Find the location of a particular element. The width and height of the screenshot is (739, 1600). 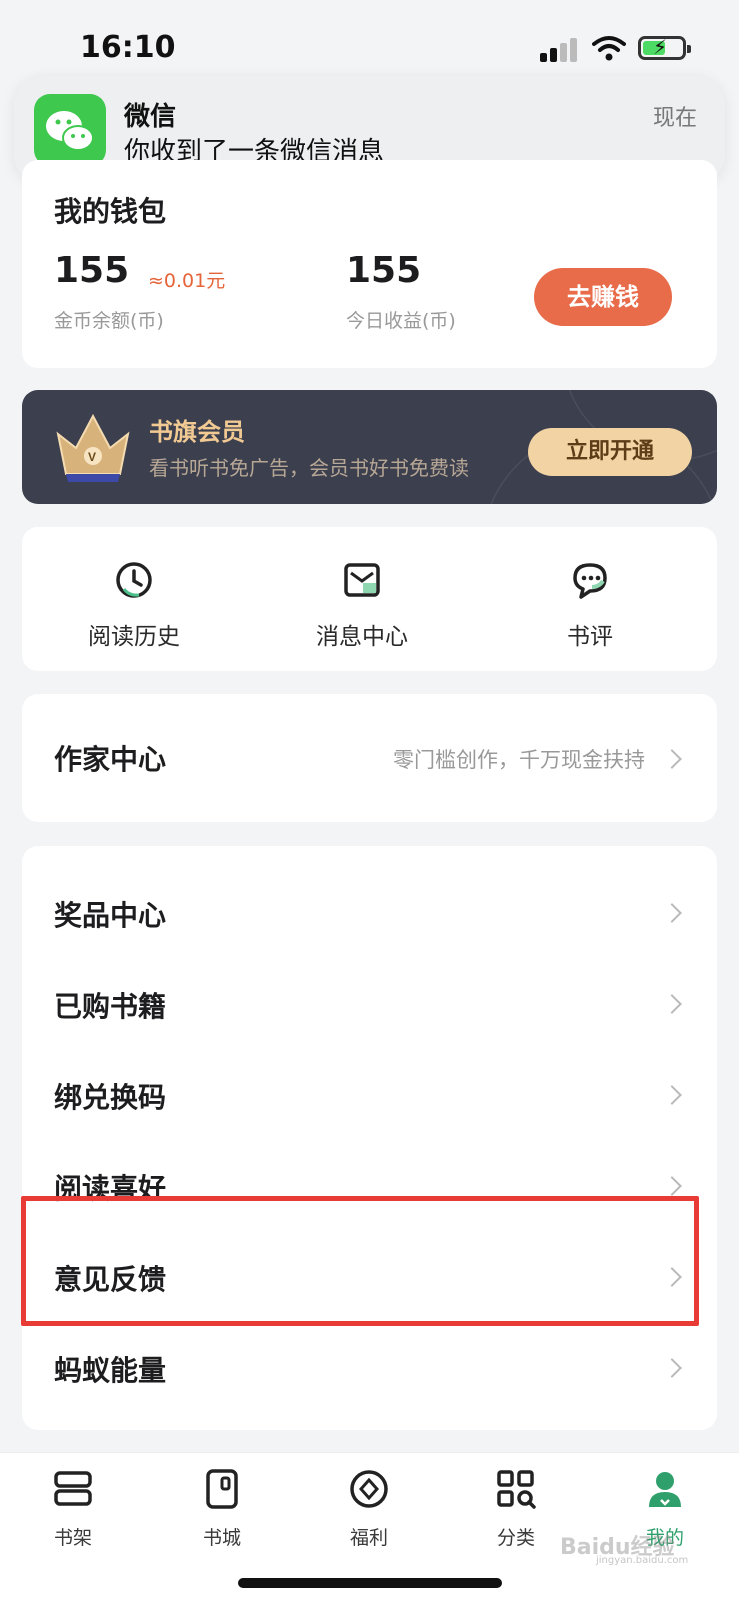

svg-text: V is located at coordinates (92, 457).